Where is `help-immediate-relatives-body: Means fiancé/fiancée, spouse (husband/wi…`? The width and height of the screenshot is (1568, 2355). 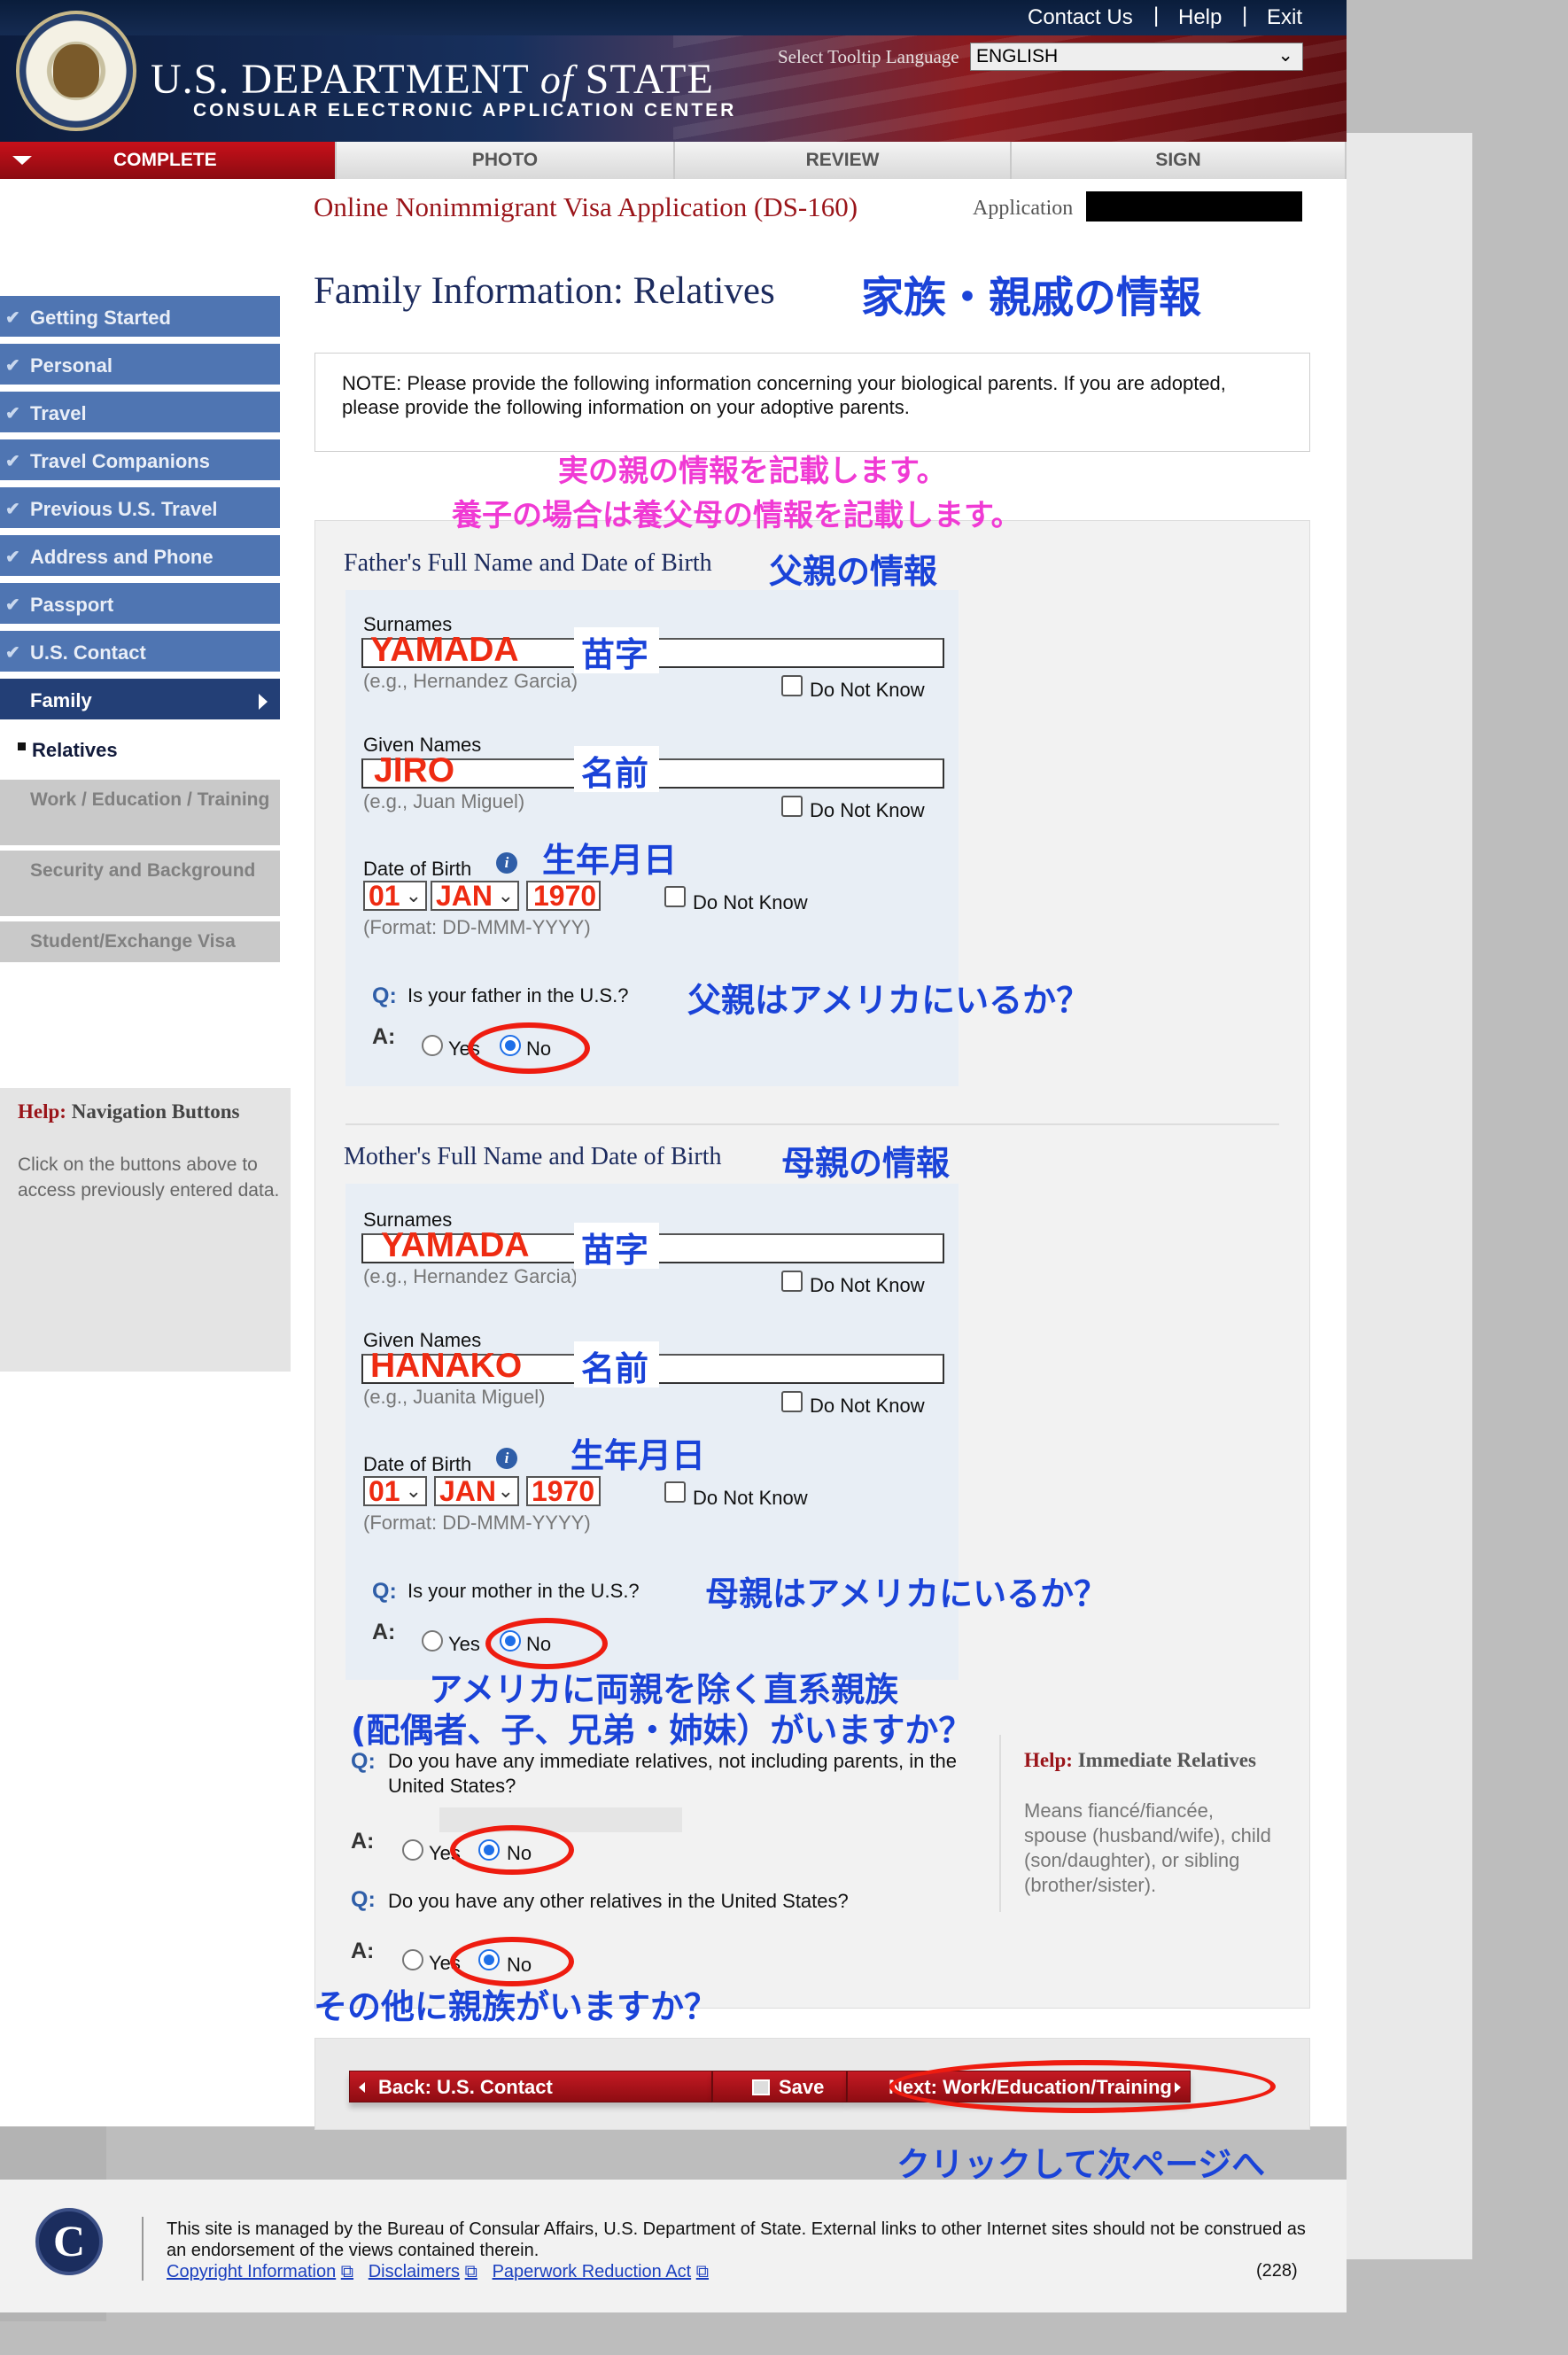
help-immediate-relatives-body: Means fiancé/fiancée, spouse (husband/wi… is located at coordinates (1147, 1847).